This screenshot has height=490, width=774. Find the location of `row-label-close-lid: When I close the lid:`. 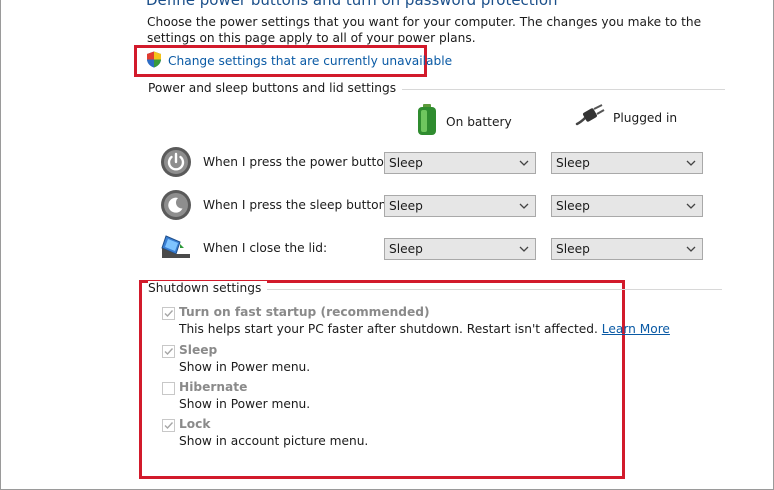

row-label-close-lid: When I close the lid: is located at coordinates (265, 248).